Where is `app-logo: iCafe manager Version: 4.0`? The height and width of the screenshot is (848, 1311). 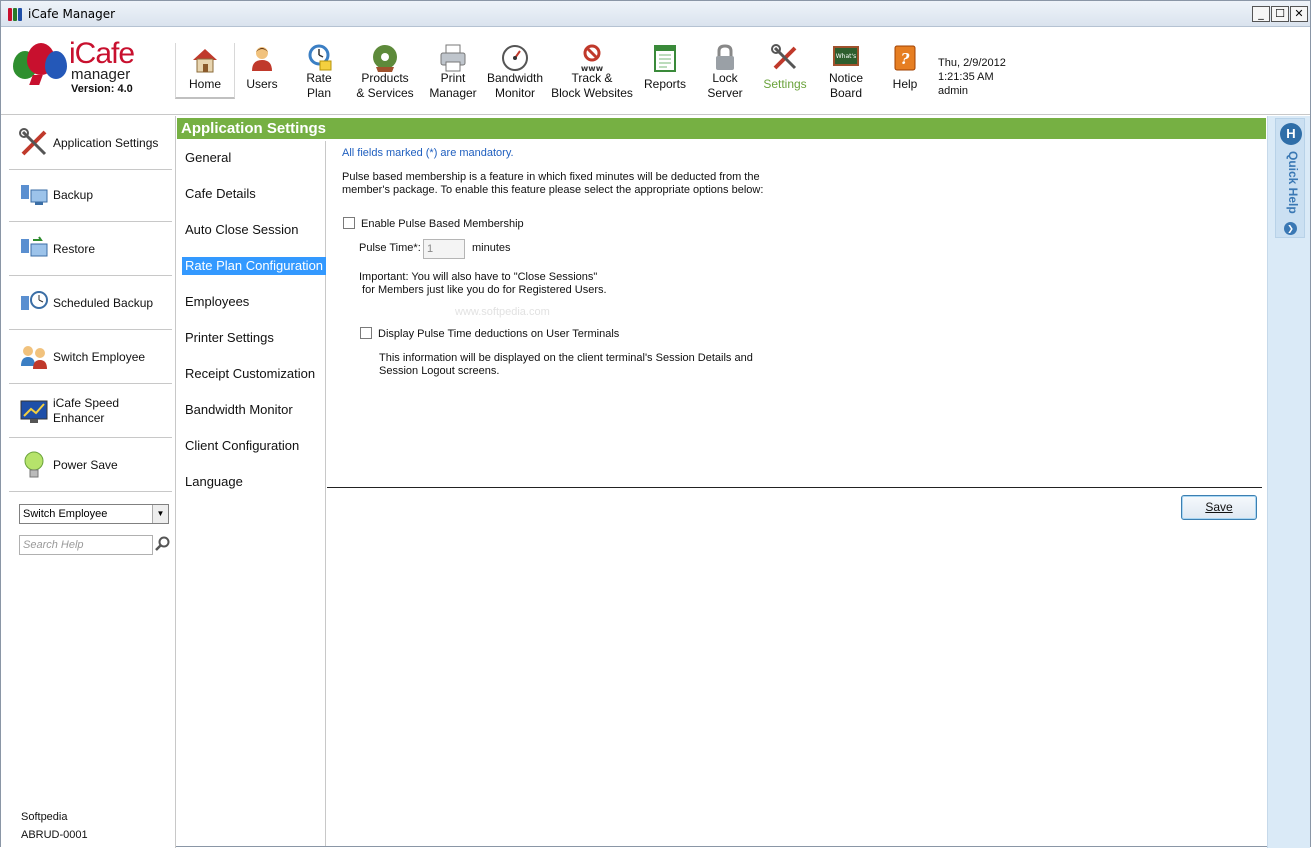 app-logo: iCafe manager Version: 4.0 is located at coordinates (91, 79).